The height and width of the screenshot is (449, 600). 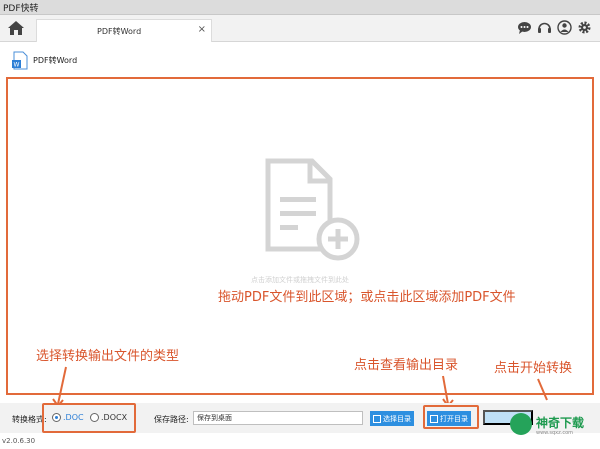 What do you see at coordinates (114, 417) in the screenshot?
I see `format-docx-label: .DOCX` at bounding box center [114, 417].